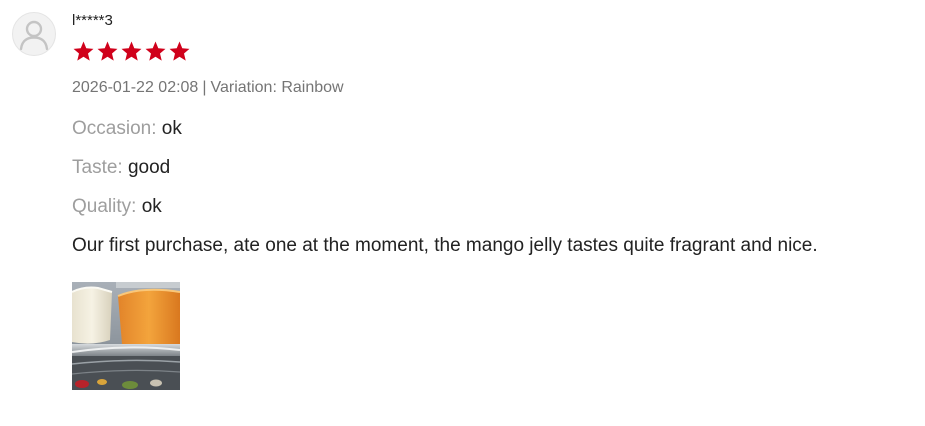  What do you see at coordinates (488, 52) in the screenshot?
I see `star-rating` at bounding box center [488, 52].